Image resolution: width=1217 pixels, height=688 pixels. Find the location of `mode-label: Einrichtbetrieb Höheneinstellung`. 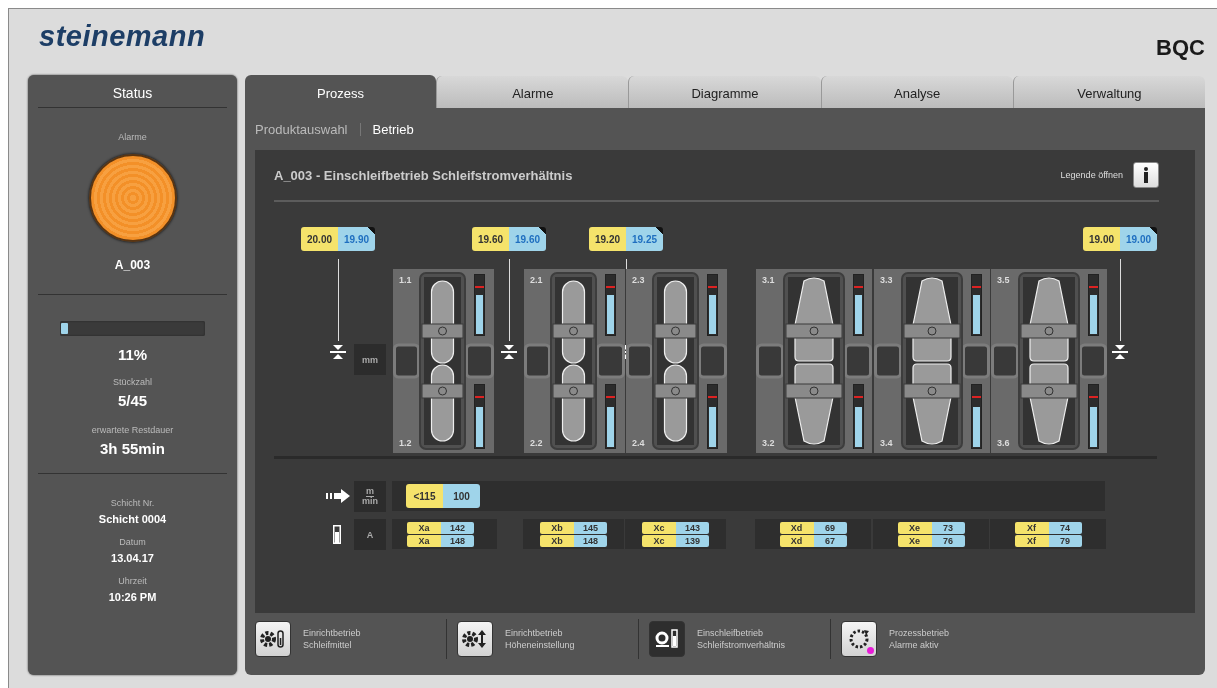

mode-label: Einrichtbetrieb Höheneinstellung is located at coordinates (540, 639).